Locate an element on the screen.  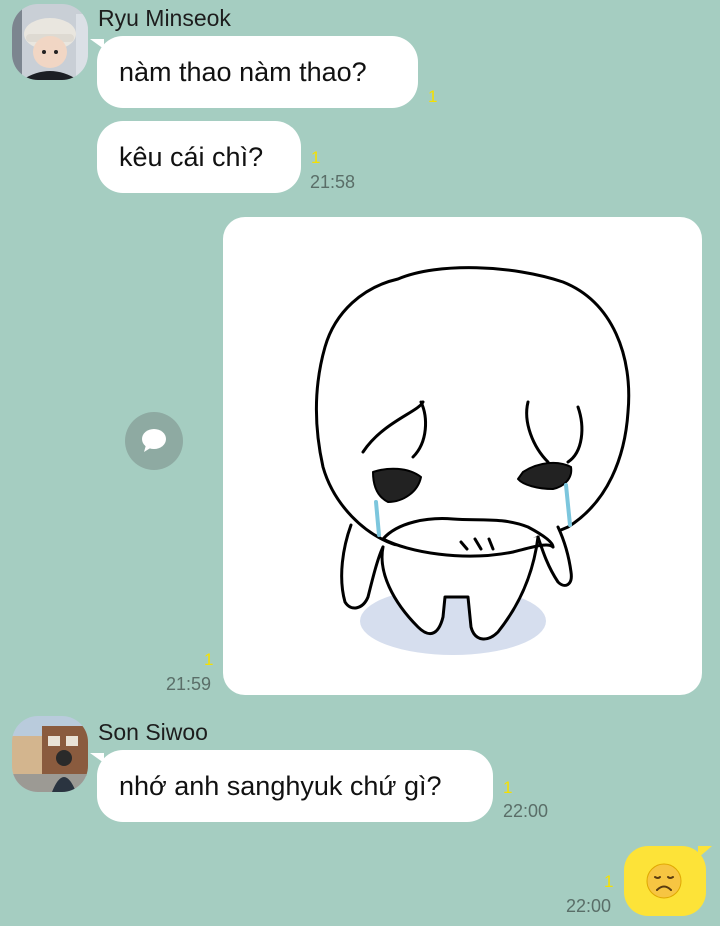
message-bubble: nàm thao nàm thao? is located at coordinates (254, 72).